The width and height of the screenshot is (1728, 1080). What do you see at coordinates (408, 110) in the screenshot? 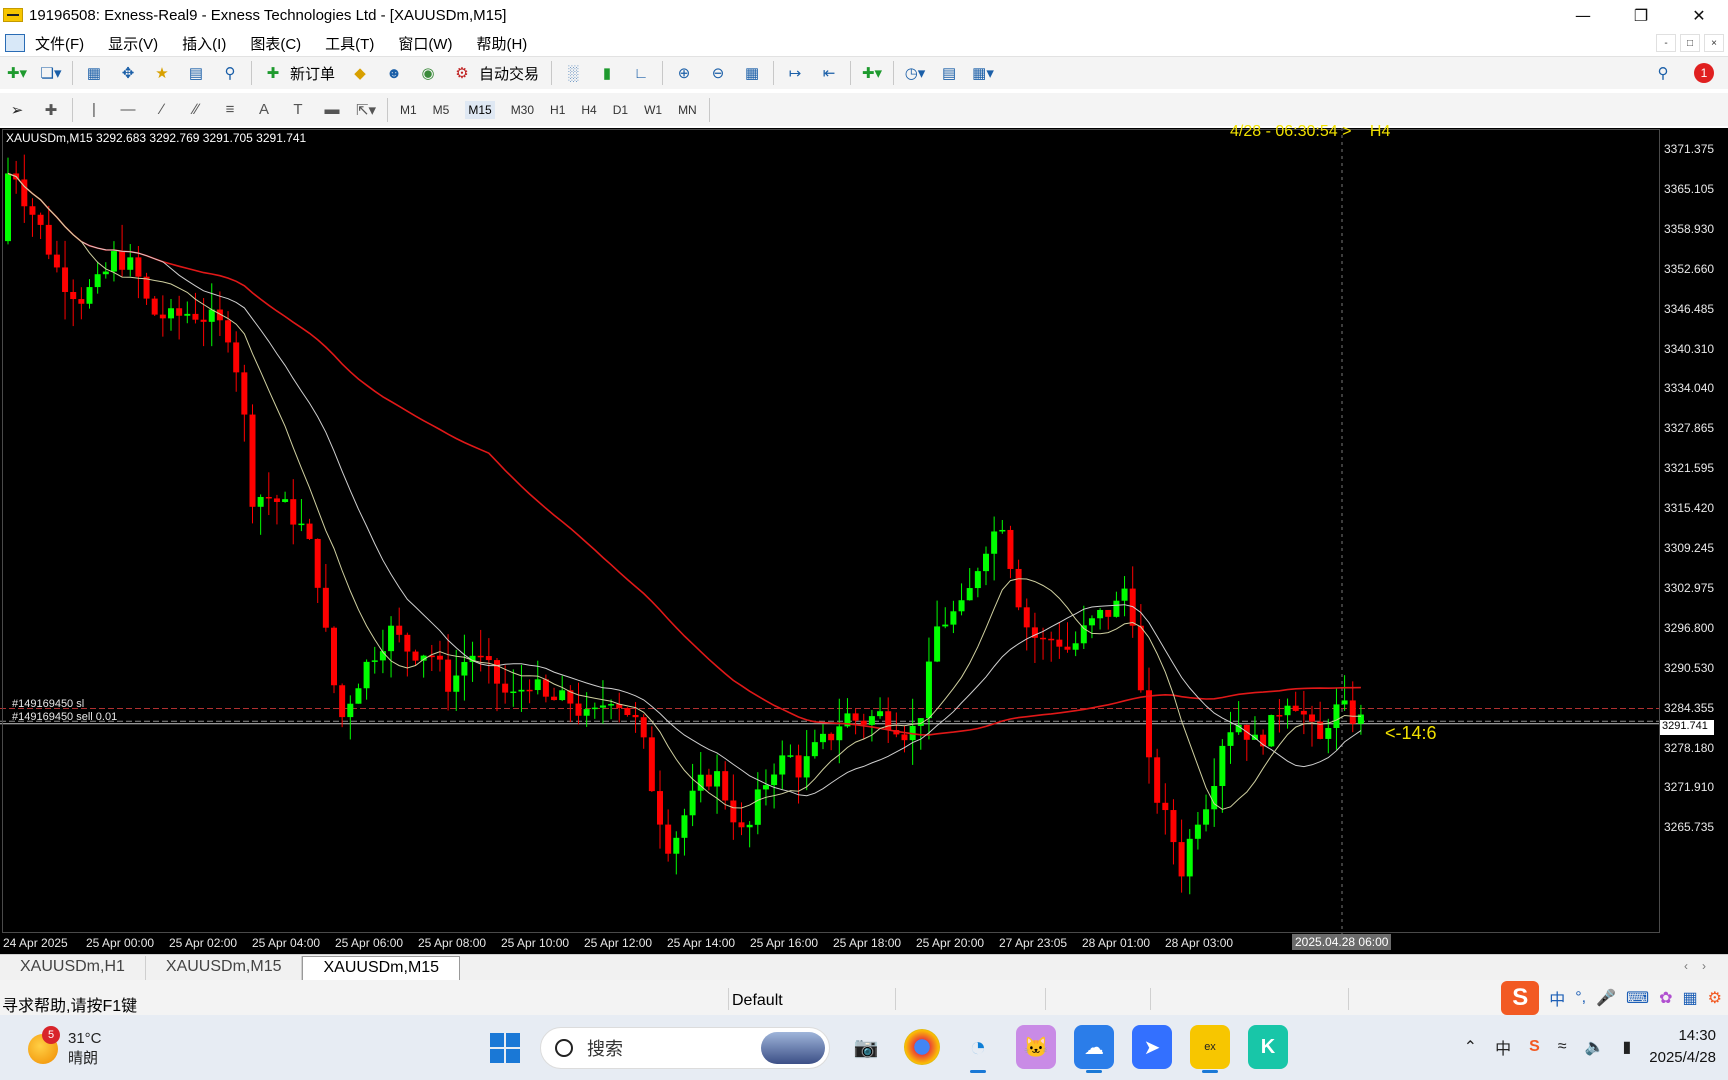
I see `tf-m1: M1` at bounding box center [408, 110].